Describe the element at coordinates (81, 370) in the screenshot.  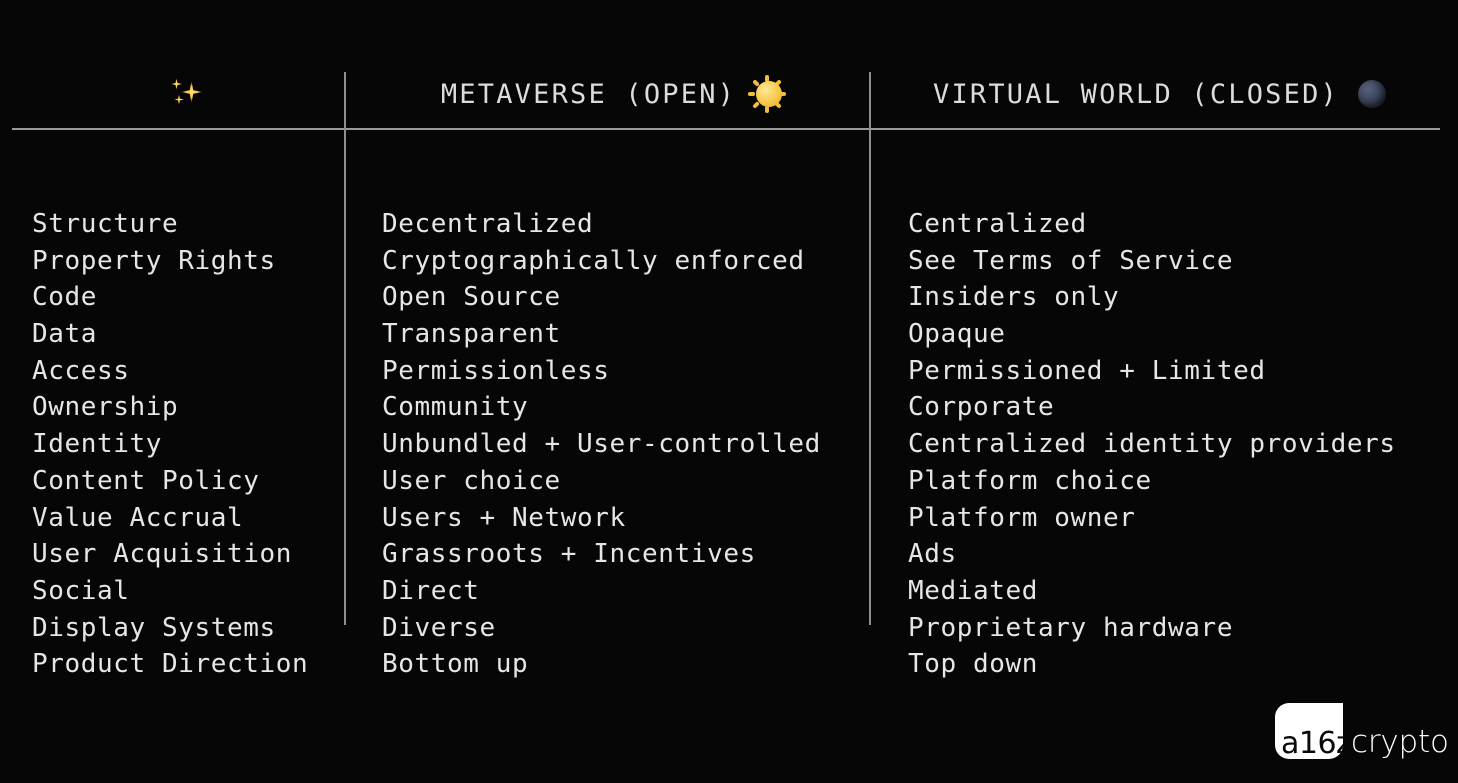
I see `cell-attribute: Access` at that location.